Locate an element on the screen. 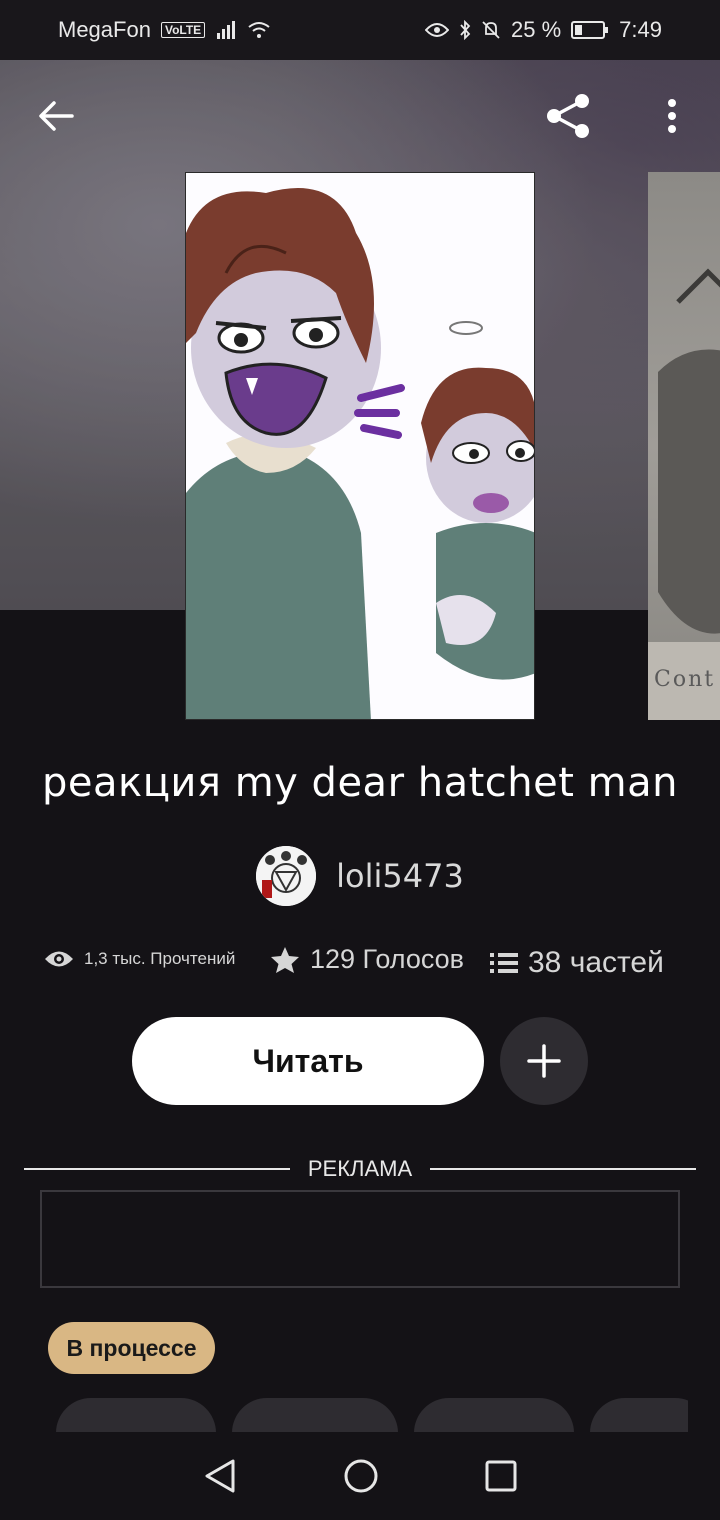 The image size is (720, 1520). status-badge: В процессе is located at coordinates (131, 1348).